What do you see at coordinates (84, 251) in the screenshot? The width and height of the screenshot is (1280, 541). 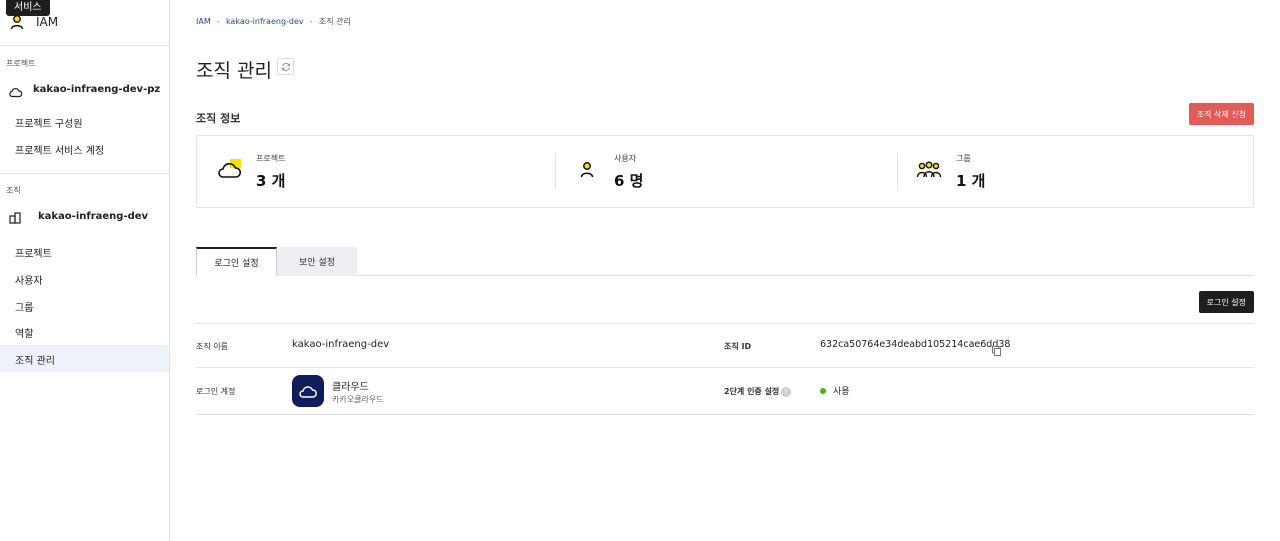 I see `sidebar-item-projects: 프로젝트` at bounding box center [84, 251].